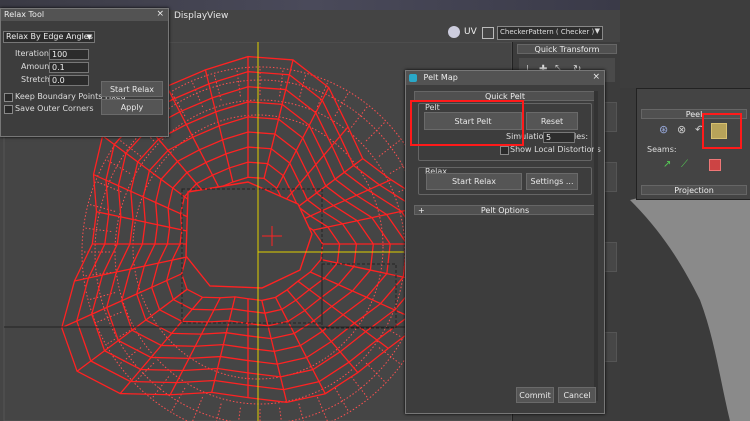 Image resolution: width=750 pixels, height=421 pixels. What do you see at coordinates (37, 79) in the screenshot?
I see `stretch-label: Stretch:` at bounding box center [37, 79].